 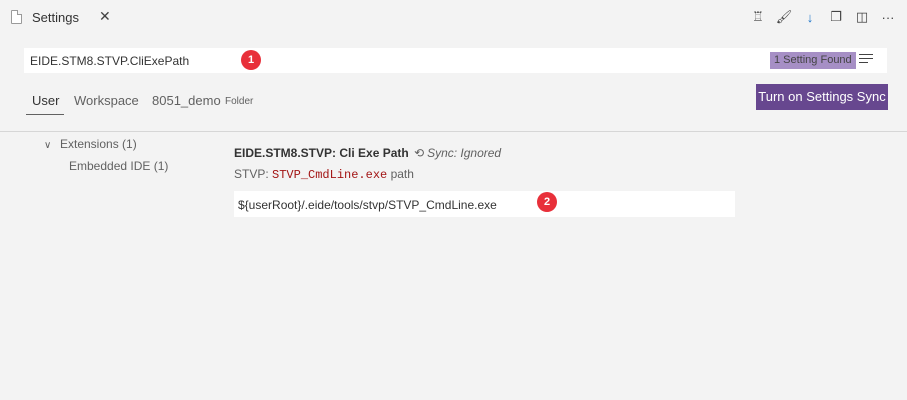 I want to click on toc-item-extensions: ∨ Extensions (1), so click(x=90, y=144).